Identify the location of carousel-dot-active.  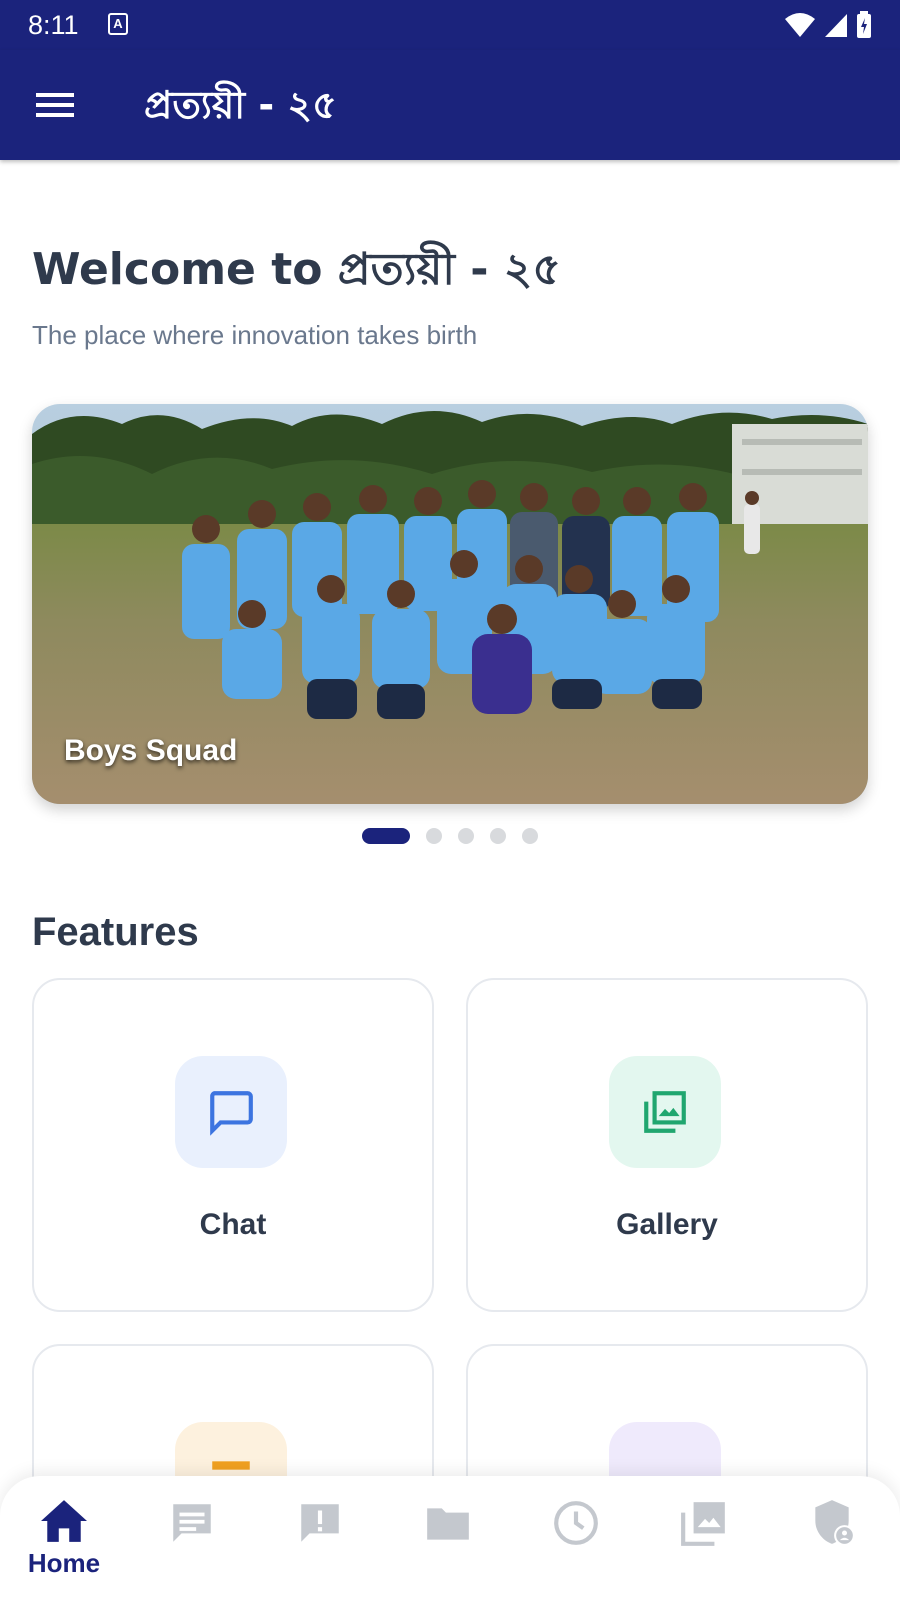
(386, 836).